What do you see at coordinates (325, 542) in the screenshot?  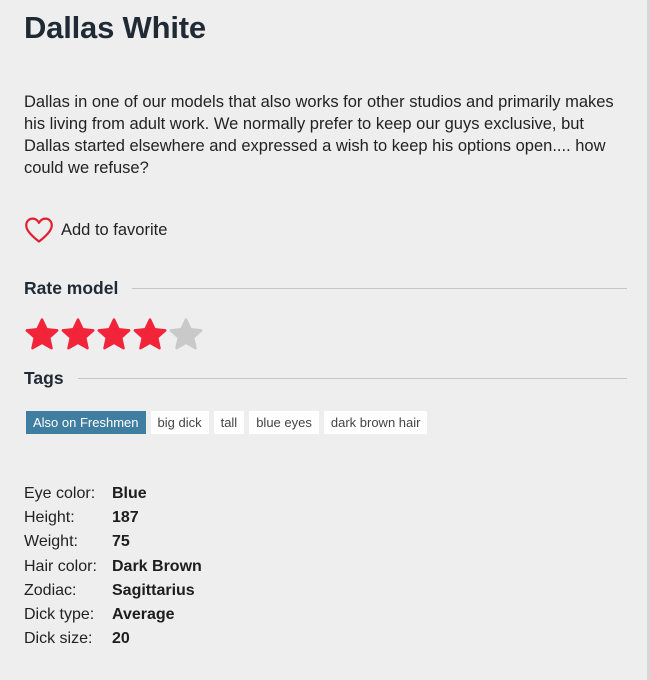 I see `detail-row: Weight: 75` at bounding box center [325, 542].